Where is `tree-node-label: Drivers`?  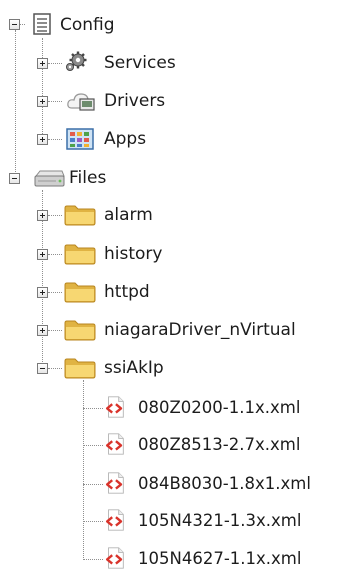 tree-node-label: Drivers is located at coordinates (135, 101).